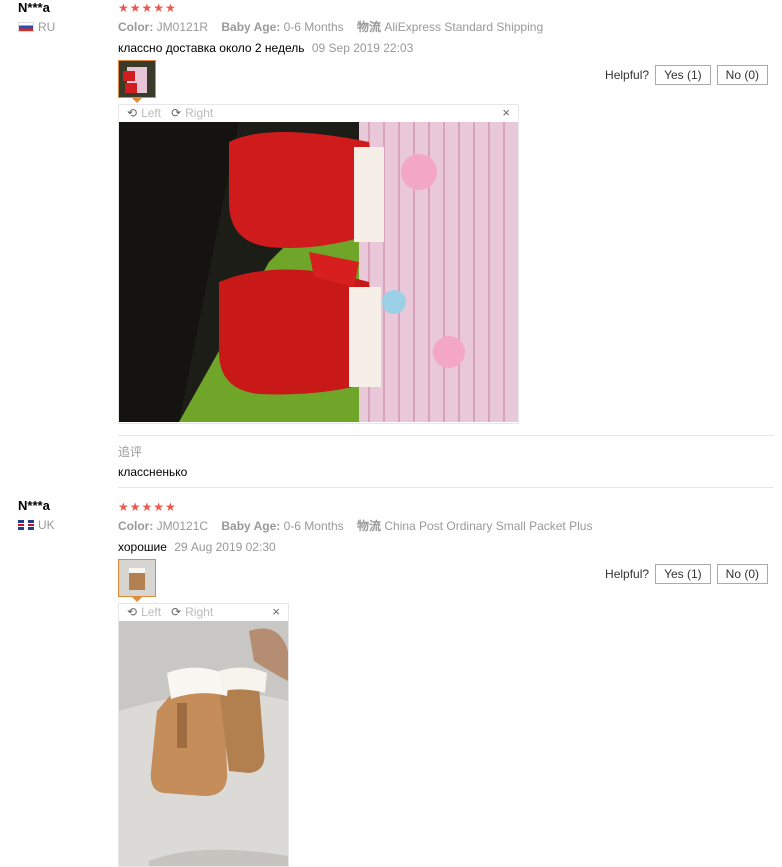  Describe the element at coordinates (26, 525) in the screenshot. I see `uk-flag-icon` at that location.